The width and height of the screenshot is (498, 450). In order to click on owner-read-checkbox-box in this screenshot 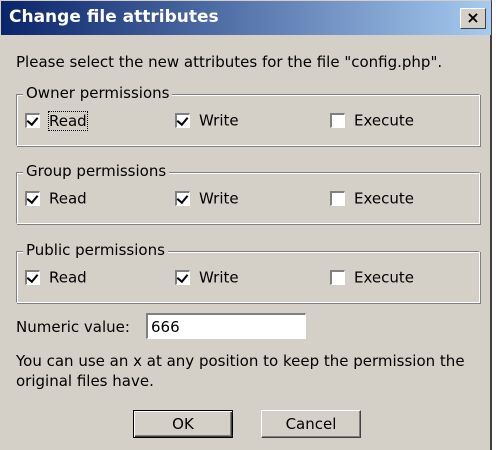, I will do `click(32, 120)`.